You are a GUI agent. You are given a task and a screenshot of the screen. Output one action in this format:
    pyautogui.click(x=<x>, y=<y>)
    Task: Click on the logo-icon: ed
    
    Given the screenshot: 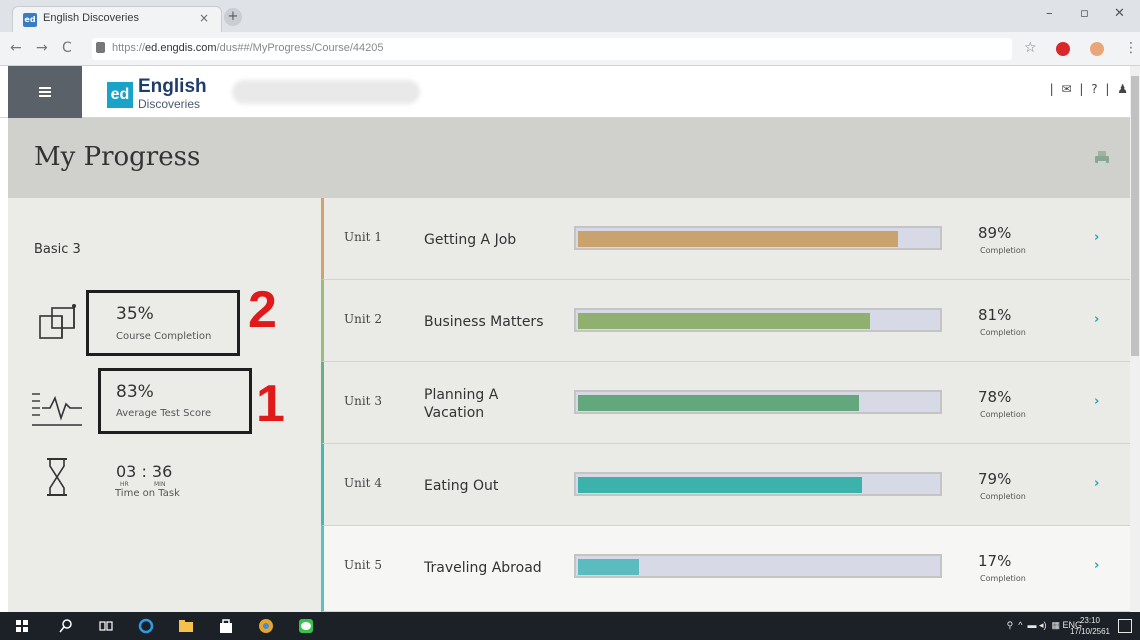 What is the action you would take?
    pyautogui.click(x=120, y=95)
    